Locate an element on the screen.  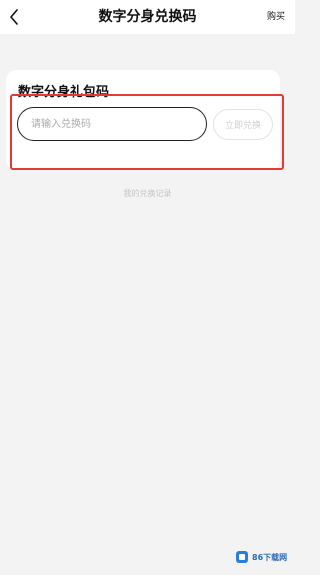
navigation-bar: 数字分身兑换码 购买 is located at coordinates (147, 17).